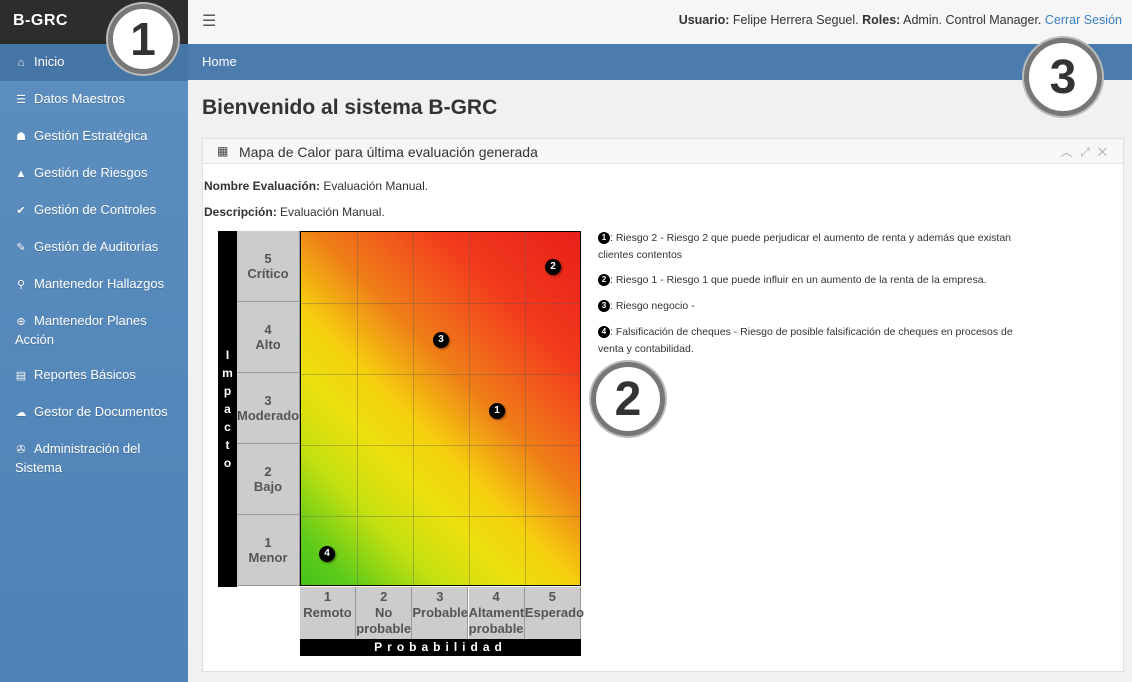 Image resolution: width=1132 pixels, height=682 pixels. I want to click on probability-level-name: Probable, so click(440, 612).